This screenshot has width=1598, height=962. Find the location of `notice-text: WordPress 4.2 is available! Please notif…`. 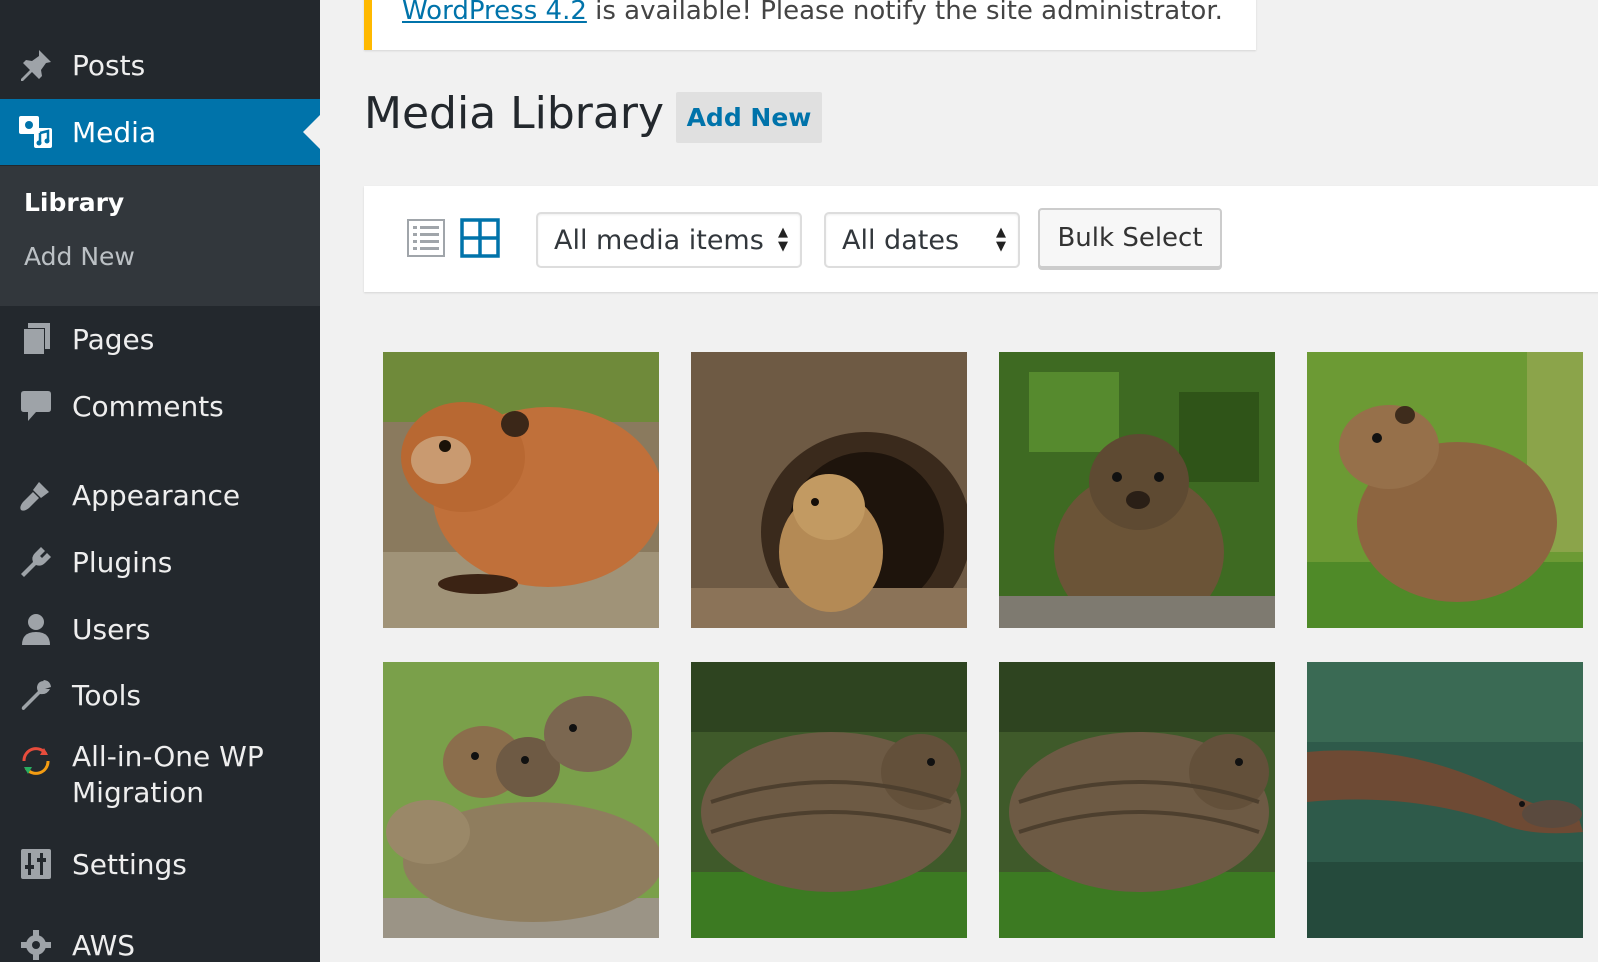

notice-text: WordPress 4.2 is available! Please notif… is located at coordinates (812, 13).